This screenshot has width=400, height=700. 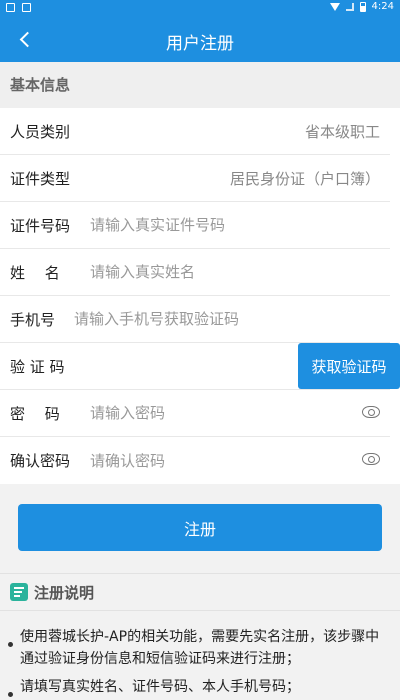 I want to click on id-type-label: 证件类型, so click(x=40, y=178).